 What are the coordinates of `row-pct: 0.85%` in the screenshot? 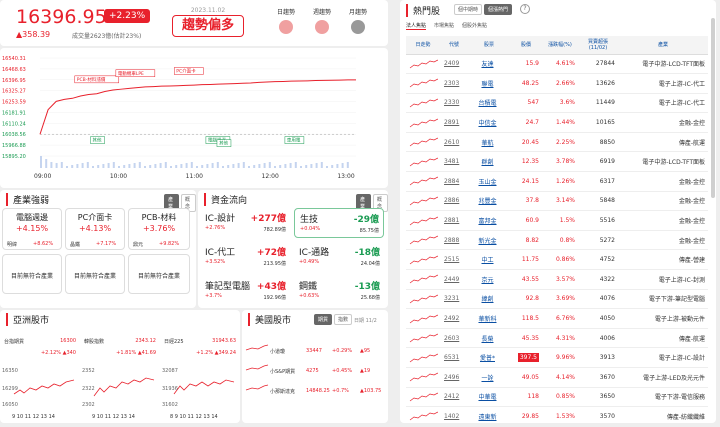 It's located at (560, 397).